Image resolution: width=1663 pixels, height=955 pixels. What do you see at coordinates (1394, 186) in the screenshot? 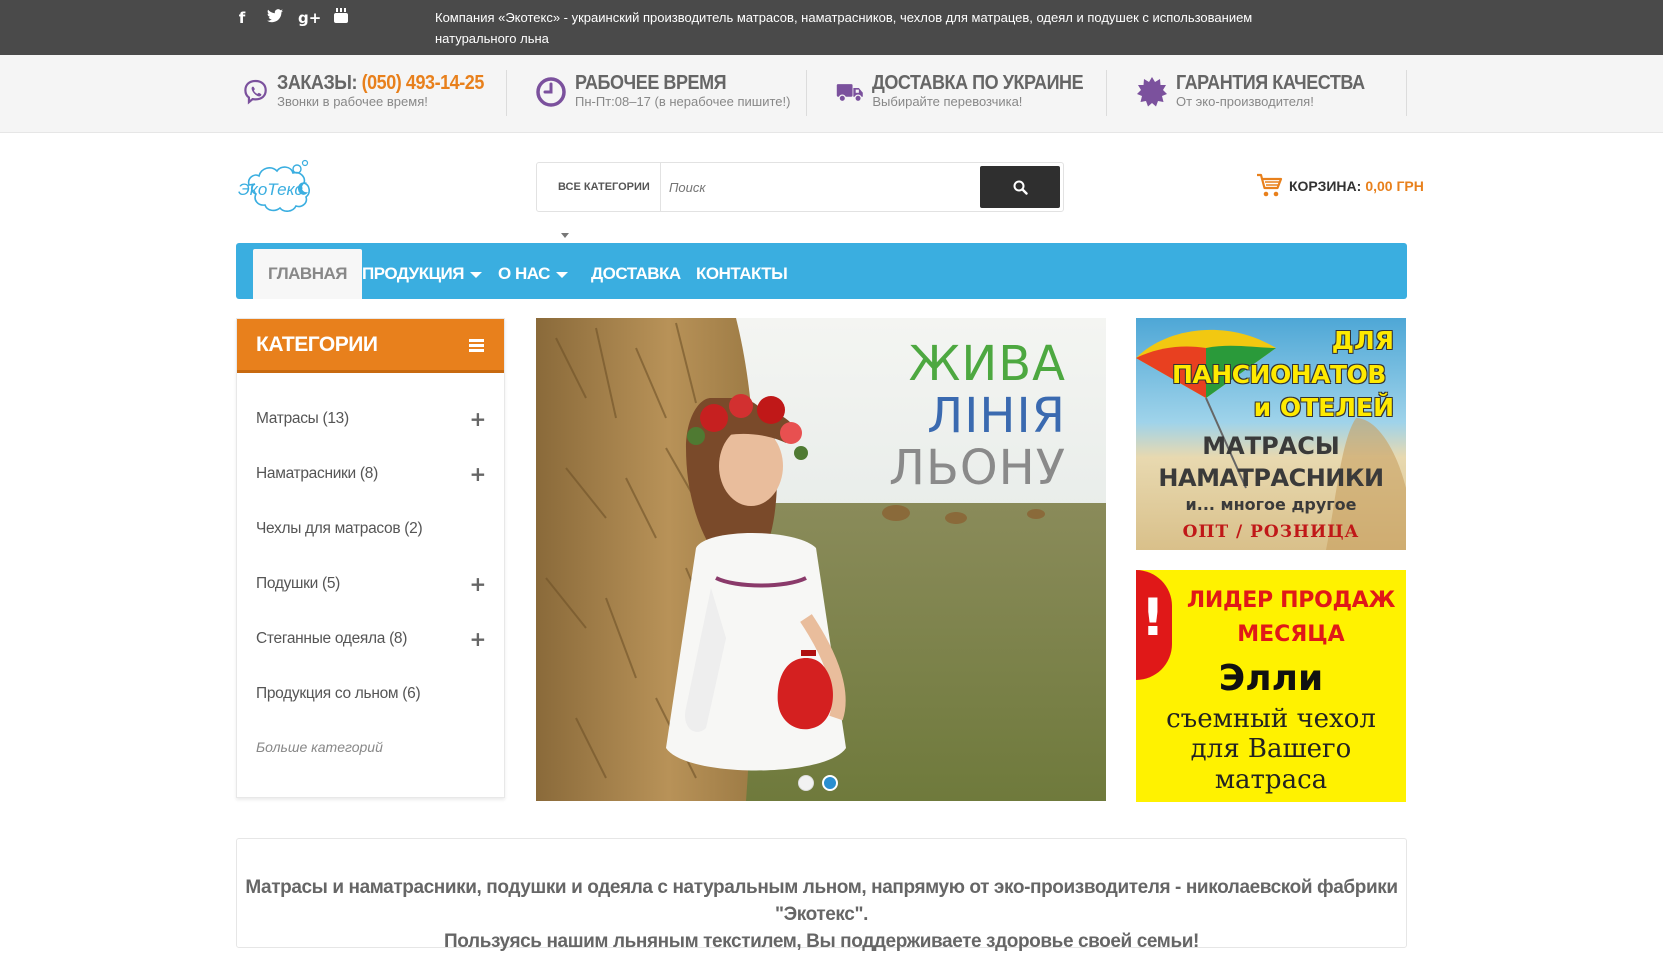
I see `cart-total: 0,00 ГРН` at bounding box center [1394, 186].